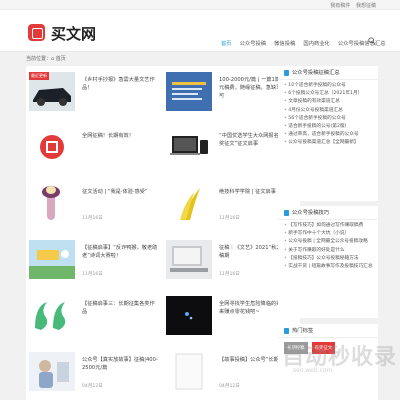 This screenshot has width=400, height=400. Describe the element at coordinates (331, 94) in the screenshot. I see `sidebar-link: 6个投稿公众号汇总（2021年1月）` at that location.